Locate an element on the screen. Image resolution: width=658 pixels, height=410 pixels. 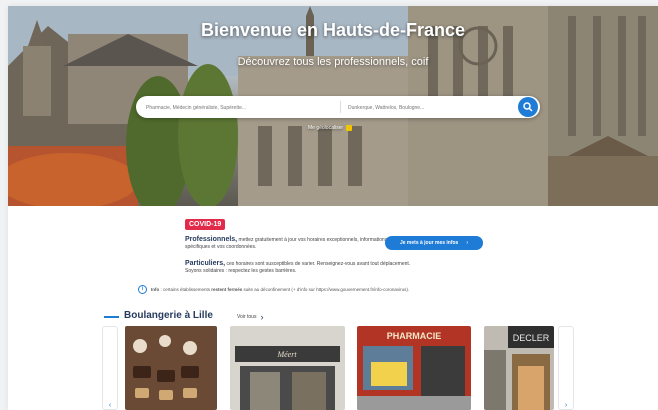
info-bold: restent fermés is located at coordinates (227, 289).